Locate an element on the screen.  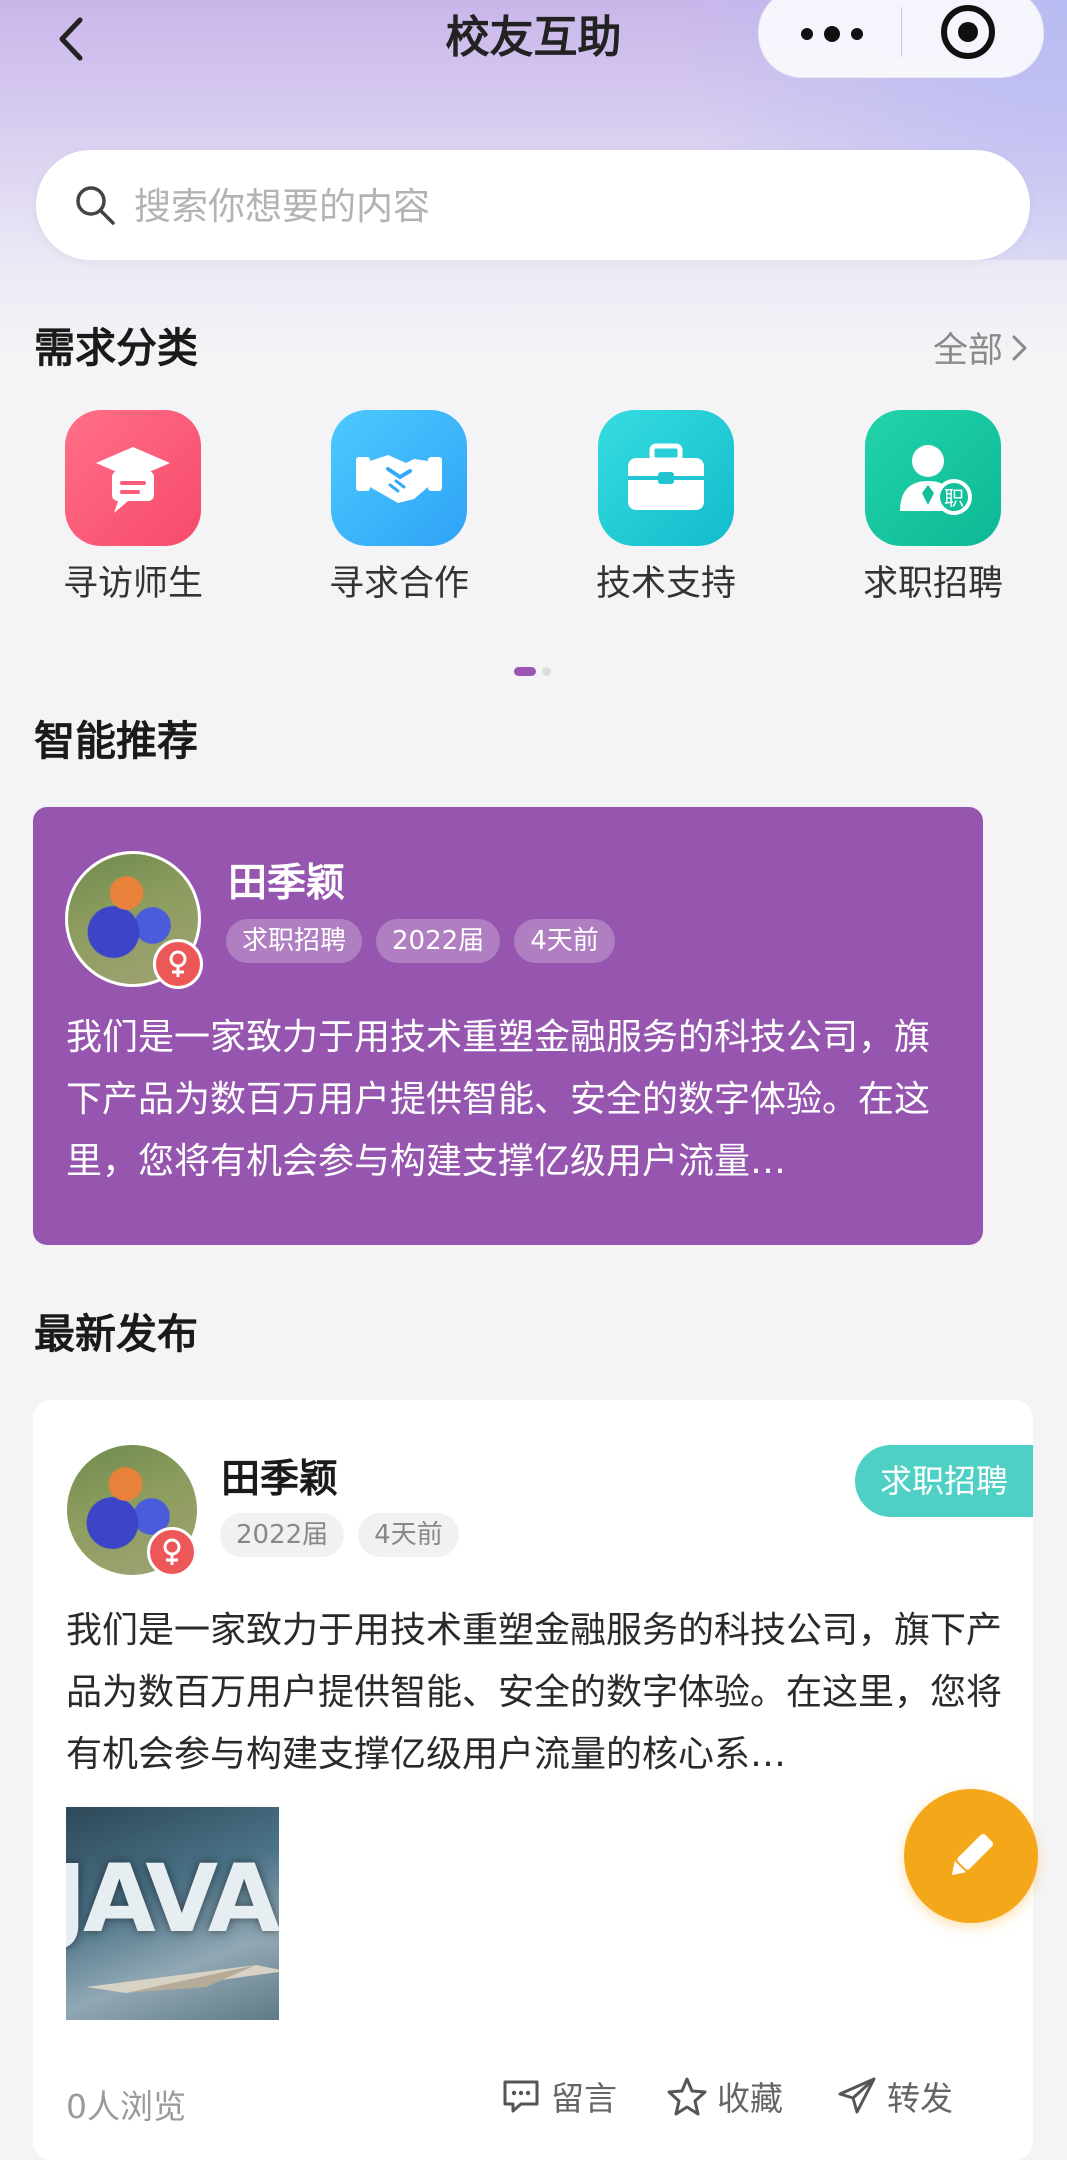
indicator-dot-active is located at coordinates (525, 671).